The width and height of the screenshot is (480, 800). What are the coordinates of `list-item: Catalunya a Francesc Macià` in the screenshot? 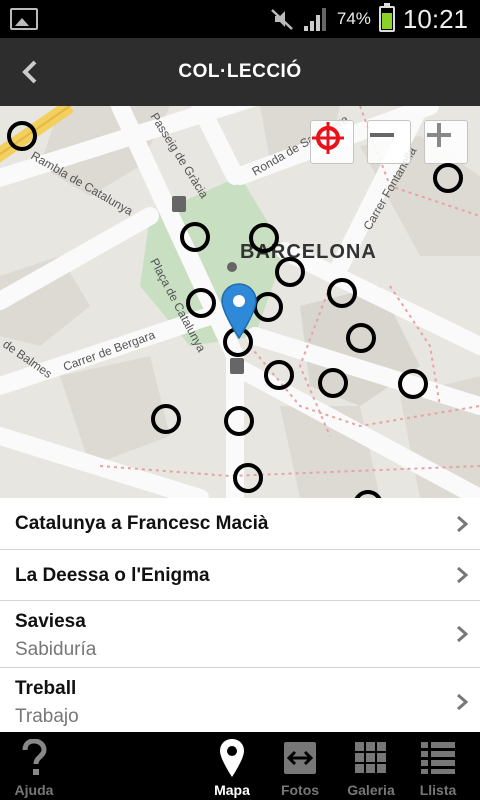 It's located at (240, 524).